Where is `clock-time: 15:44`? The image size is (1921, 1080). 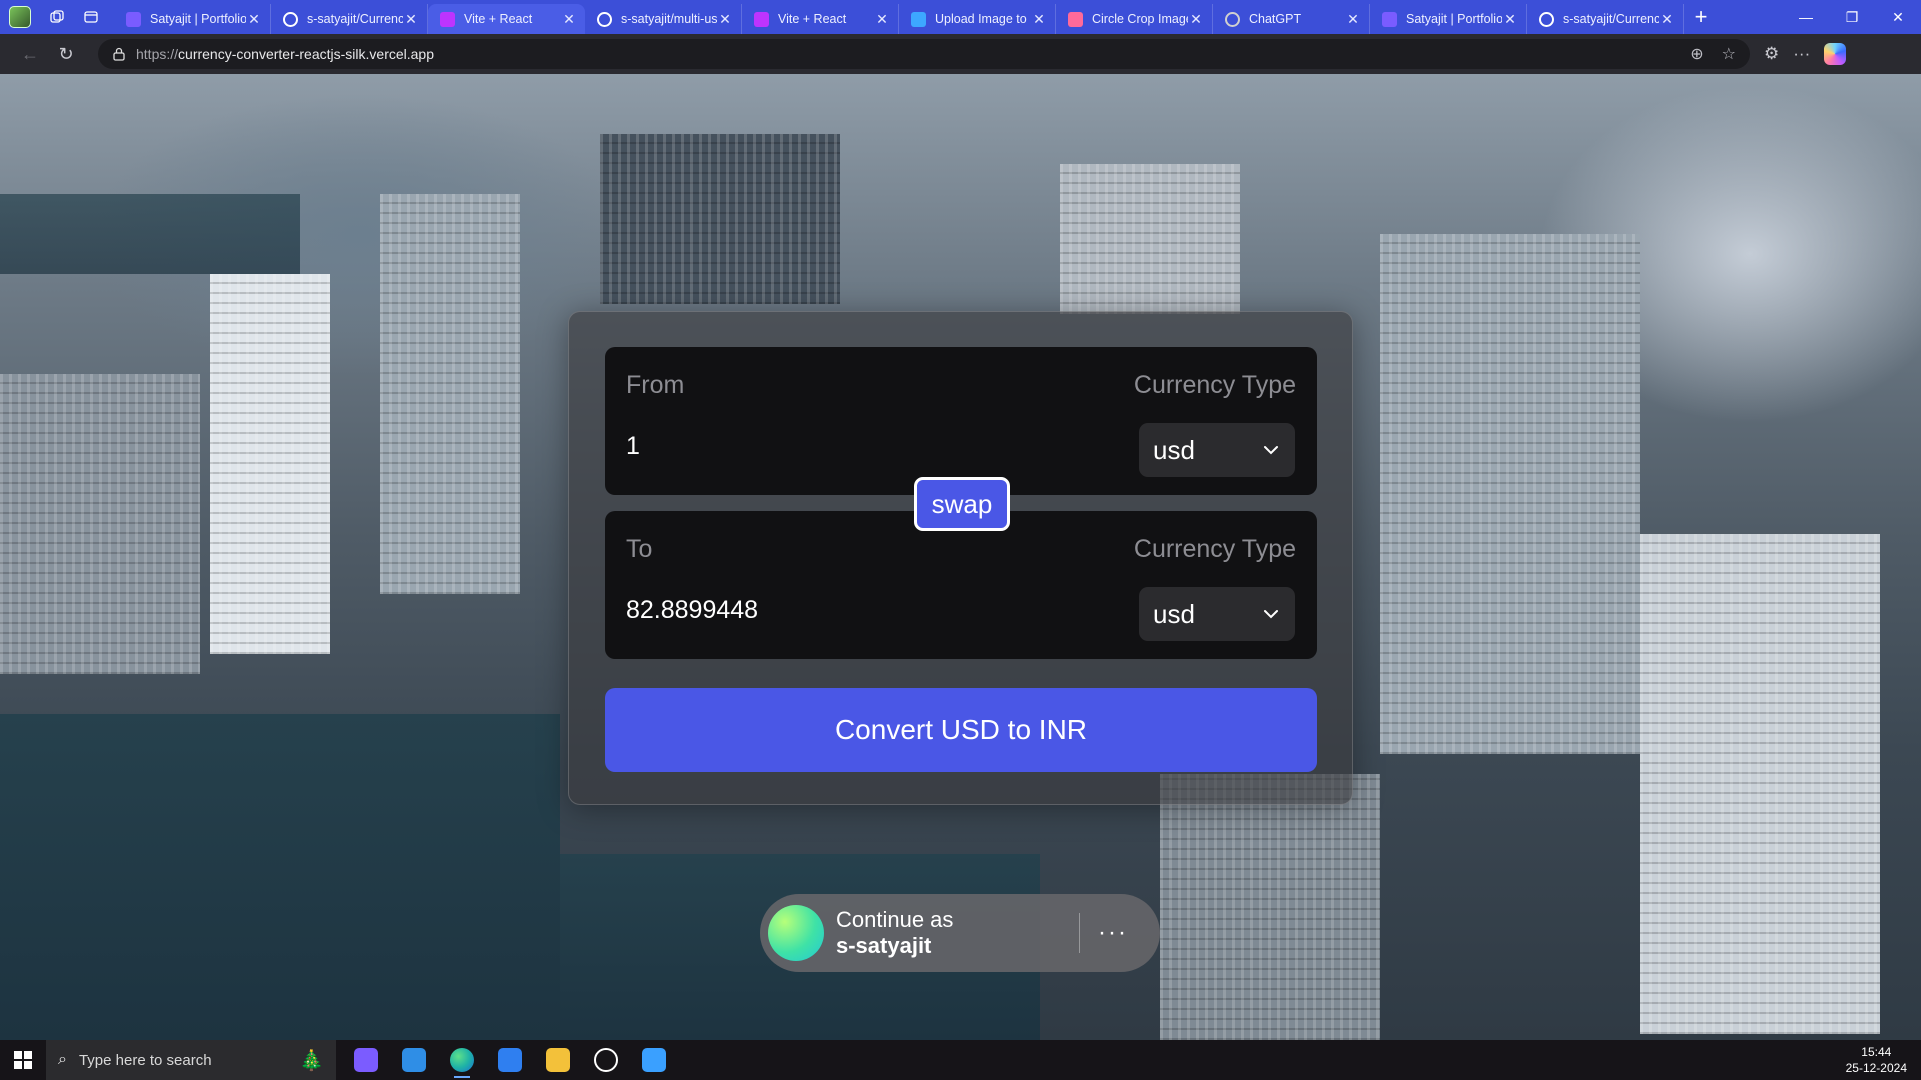 clock-time: 15:44 is located at coordinates (1876, 1052).